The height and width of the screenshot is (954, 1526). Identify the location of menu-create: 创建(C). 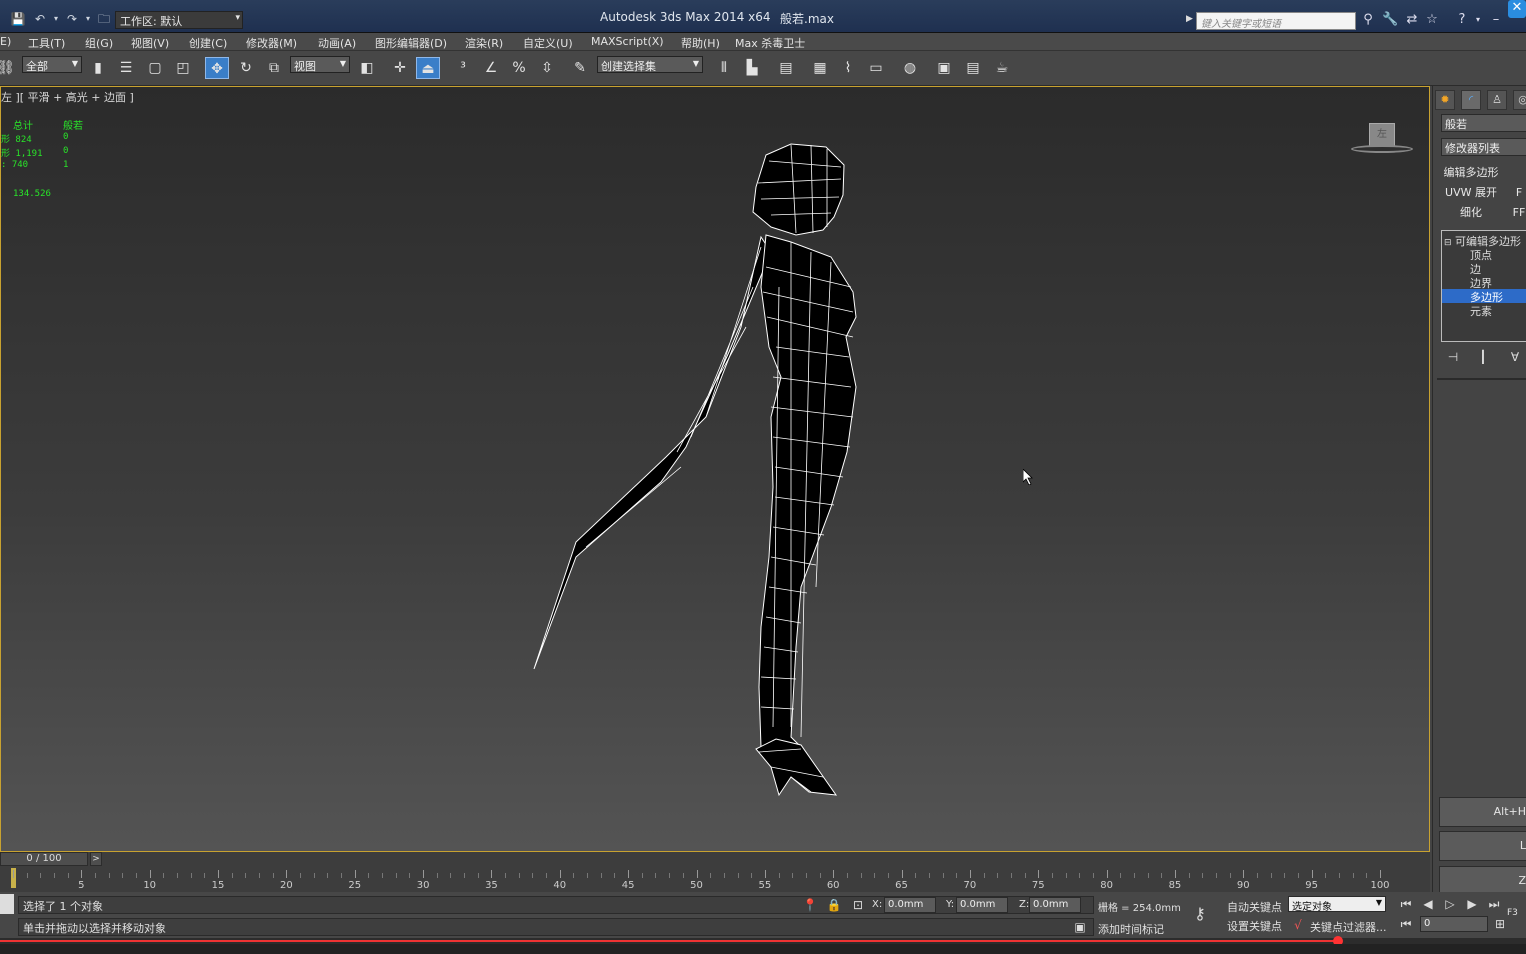
(208, 43).